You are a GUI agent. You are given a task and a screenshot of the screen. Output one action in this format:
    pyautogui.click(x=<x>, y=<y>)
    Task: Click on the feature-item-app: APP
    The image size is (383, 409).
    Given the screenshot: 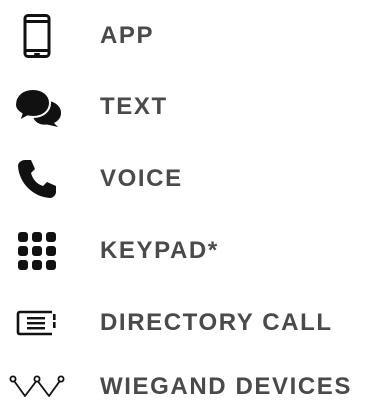 What is the action you would take?
    pyautogui.click(x=191, y=36)
    